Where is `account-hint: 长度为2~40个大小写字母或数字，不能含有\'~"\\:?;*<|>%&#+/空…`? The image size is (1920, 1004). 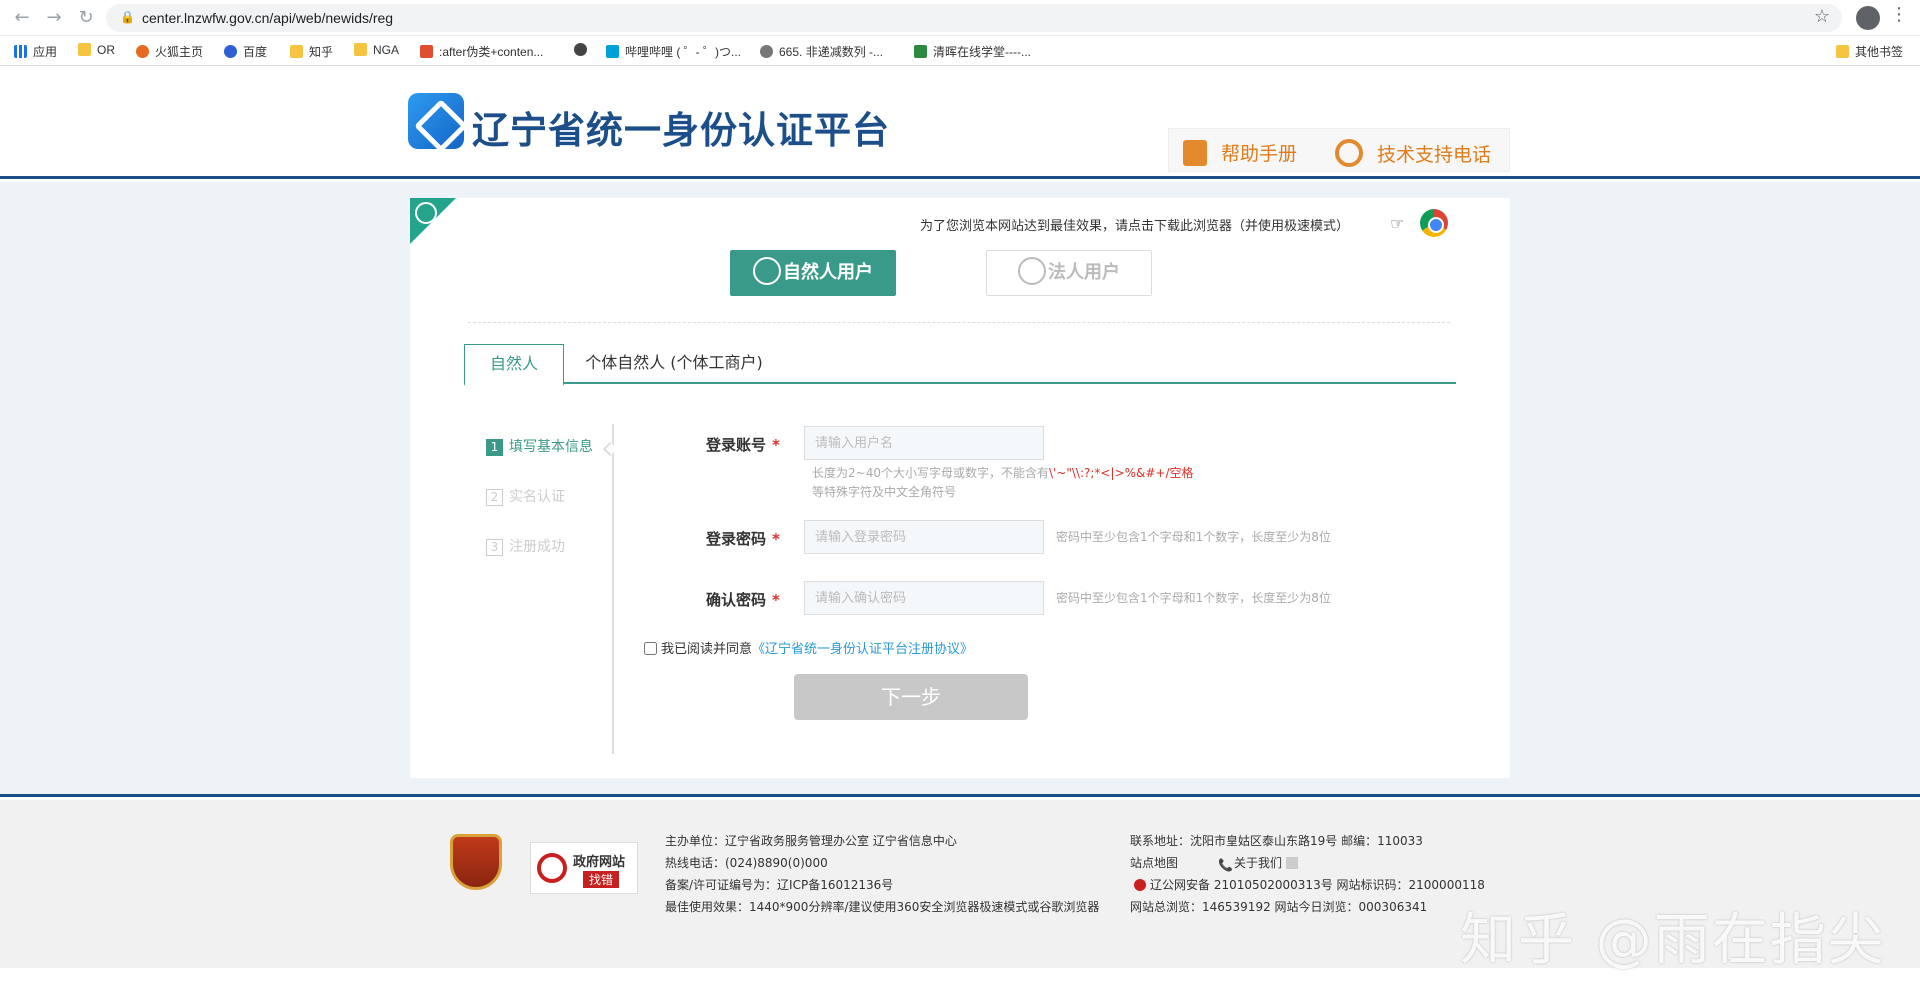 account-hint: 长度为2~40个大小写字母或数字，不能含有\'~"\\:?;*<|>%&#+/空… is located at coordinates (1003, 482).